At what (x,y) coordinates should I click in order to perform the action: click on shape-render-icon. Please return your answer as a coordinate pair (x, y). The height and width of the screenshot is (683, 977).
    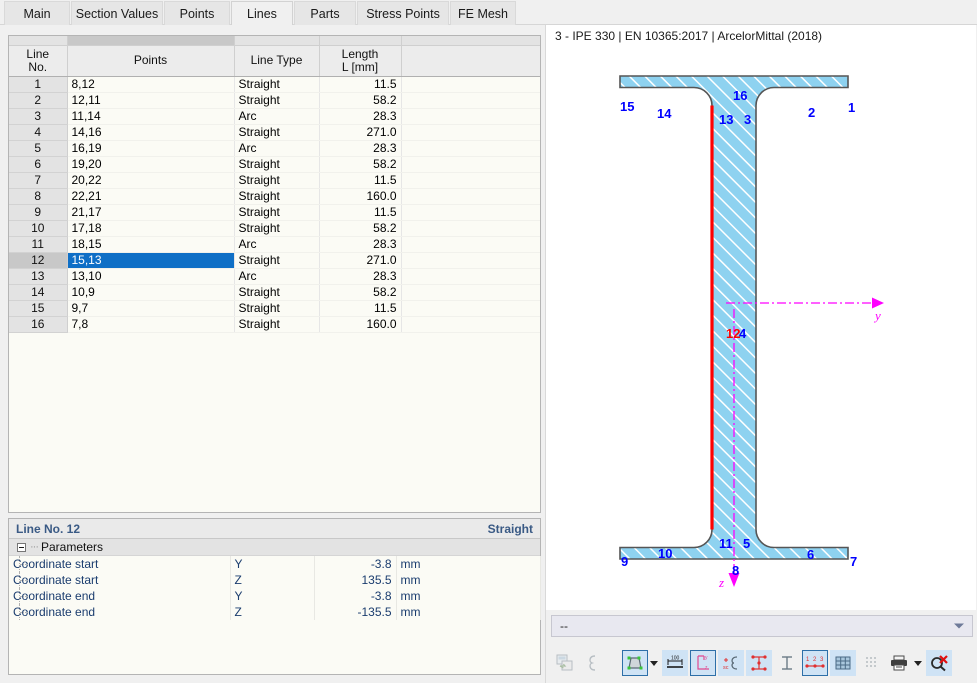
    Looking at the image, I should click on (635, 663).